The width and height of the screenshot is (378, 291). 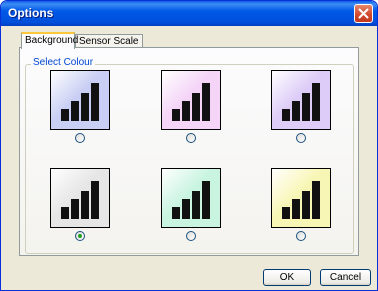 I want to click on group-label: Select Colour, so click(x=63, y=62).